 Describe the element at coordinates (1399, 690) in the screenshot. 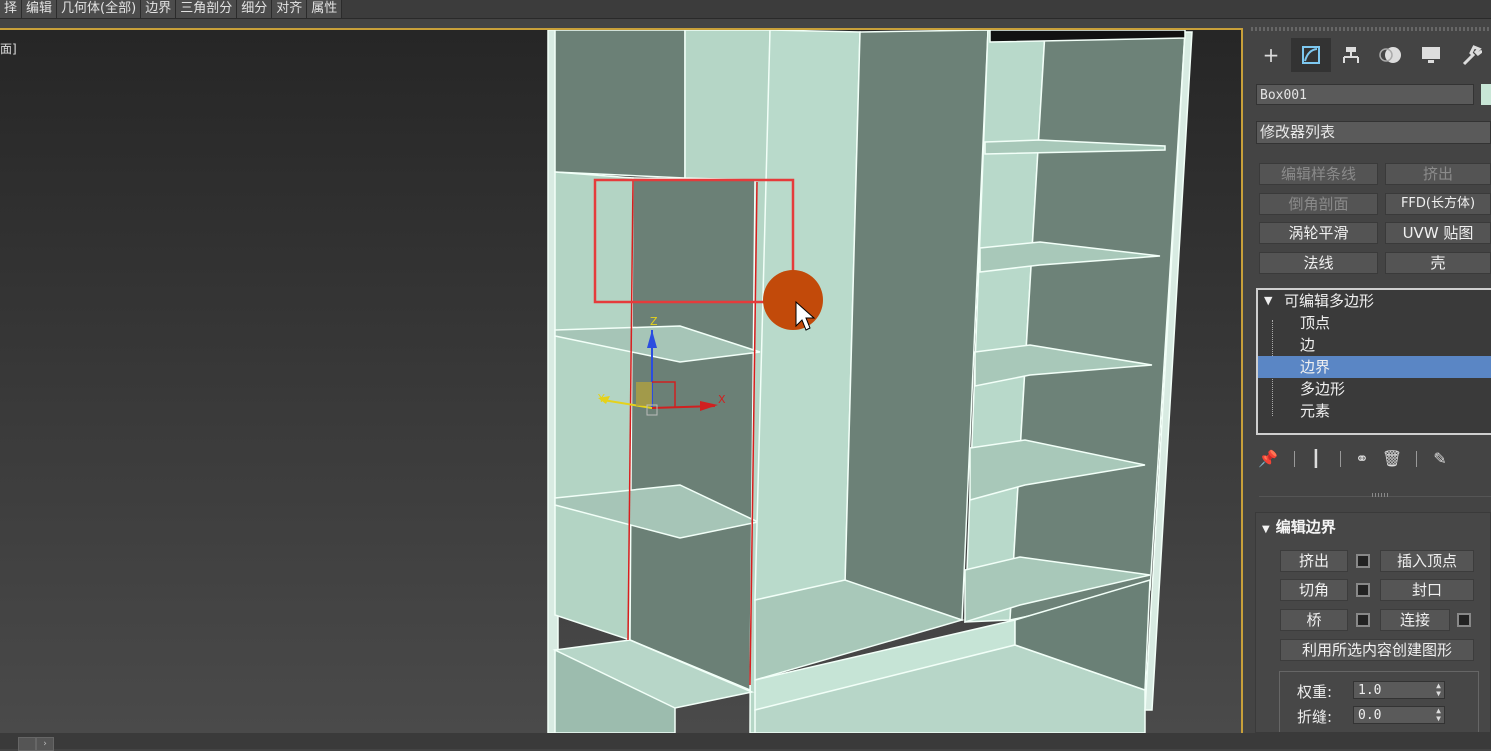

I see `weight-spinner: 1.0 ▲ ▼` at that location.